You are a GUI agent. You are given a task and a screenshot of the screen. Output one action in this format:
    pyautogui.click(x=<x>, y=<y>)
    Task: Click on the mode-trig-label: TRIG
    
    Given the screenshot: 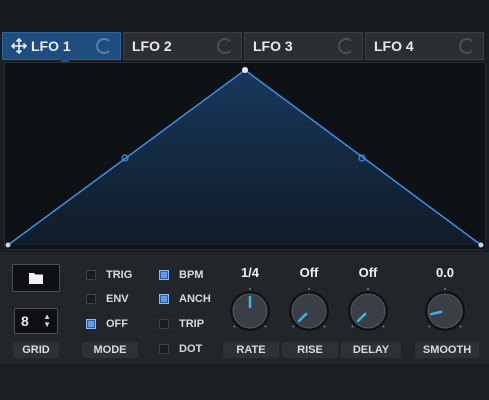 What is the action you would take?
    pyautogui.click(x=119, y=275)
    